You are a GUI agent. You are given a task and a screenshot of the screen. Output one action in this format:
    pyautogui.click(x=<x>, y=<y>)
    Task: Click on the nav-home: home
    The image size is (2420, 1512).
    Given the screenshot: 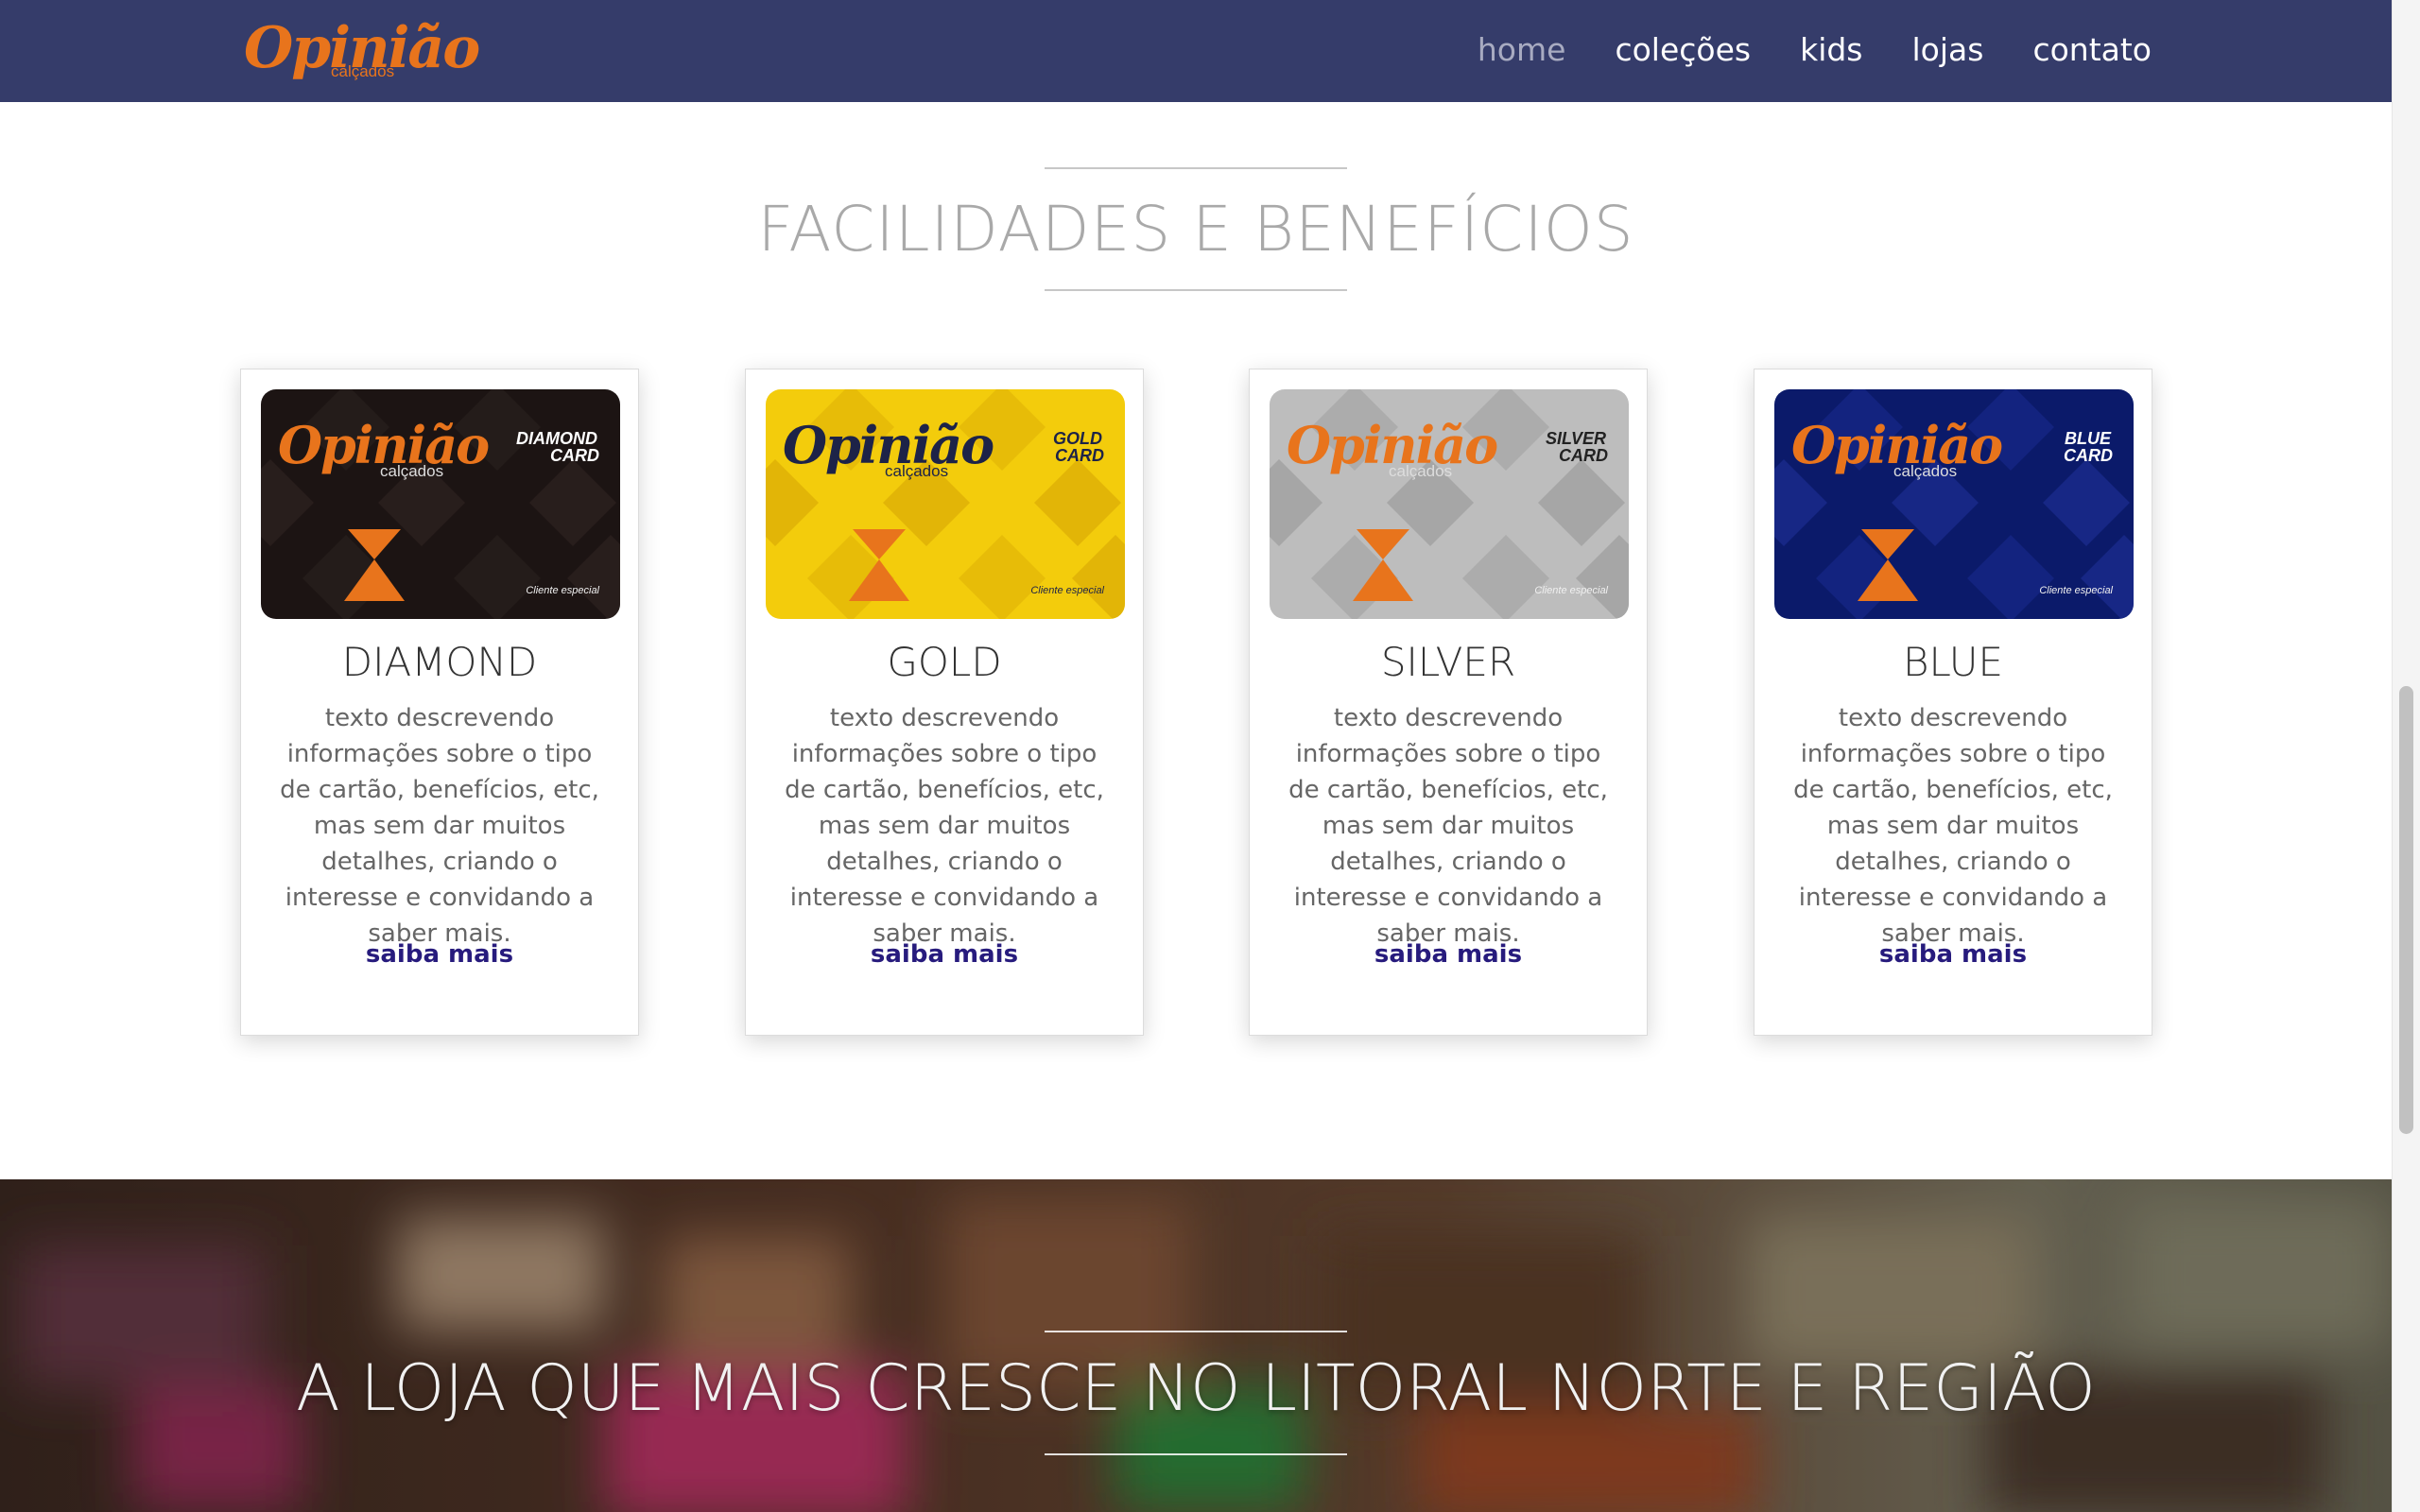 What is the action you would take?
    pyautogui.click(x=1522, y=50)
    